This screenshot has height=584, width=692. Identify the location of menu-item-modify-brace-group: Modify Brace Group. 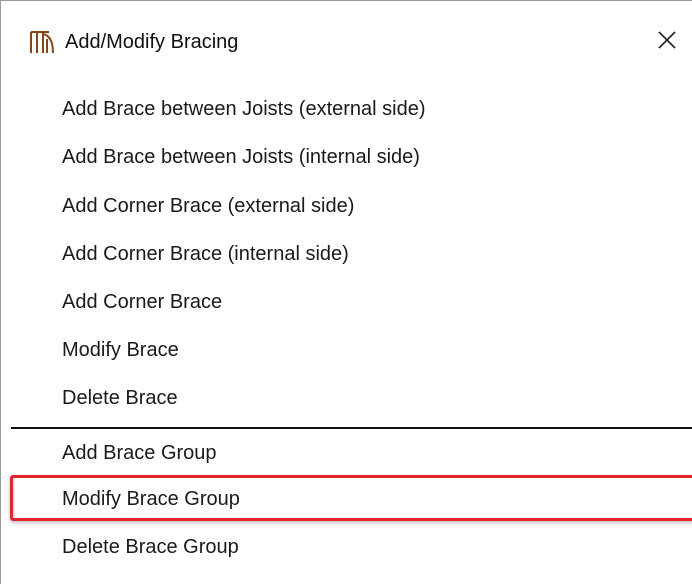
(346, 499).